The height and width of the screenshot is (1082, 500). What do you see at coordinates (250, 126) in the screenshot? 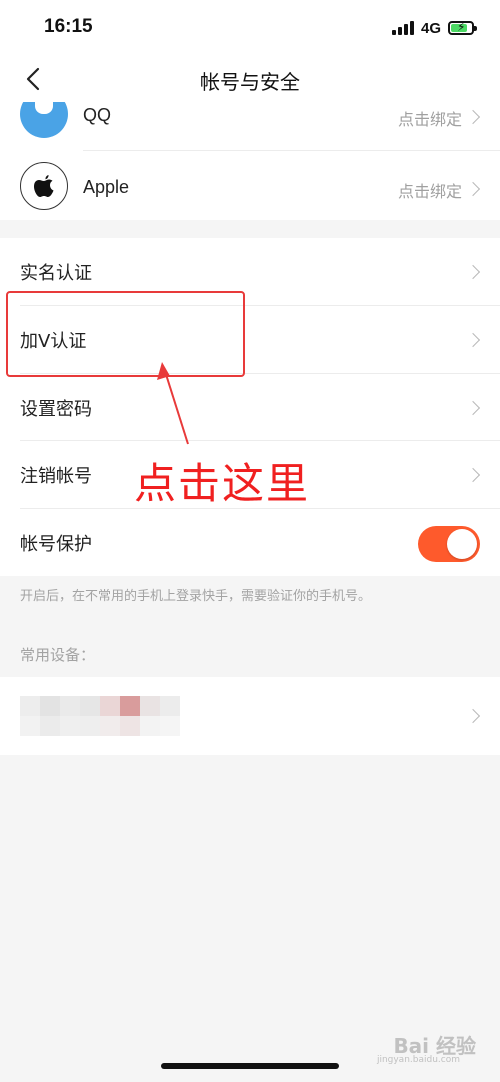
I see `account-row-qq: QQ 点击绑定` at bounding box center [250, 126].